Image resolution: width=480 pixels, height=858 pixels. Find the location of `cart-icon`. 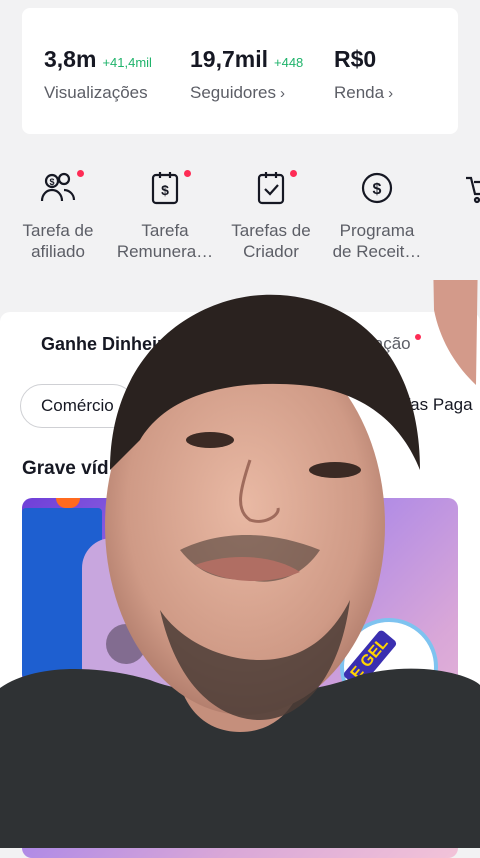

cart-icon is located at coordinates (471, 188).